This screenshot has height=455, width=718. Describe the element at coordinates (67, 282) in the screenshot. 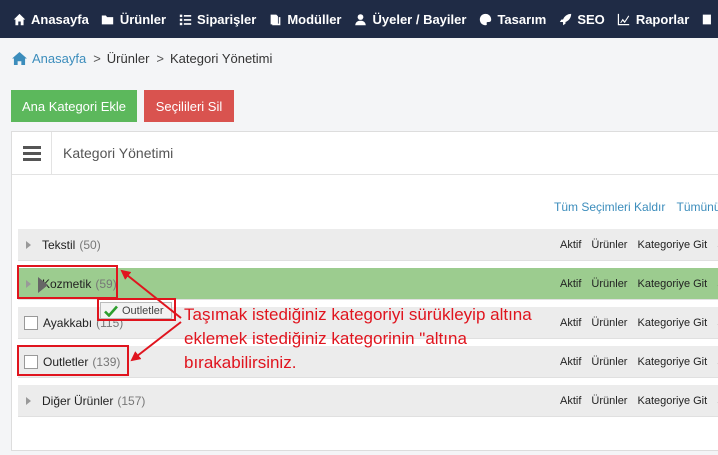

I see `annotation-box-kozmetik` at that location.